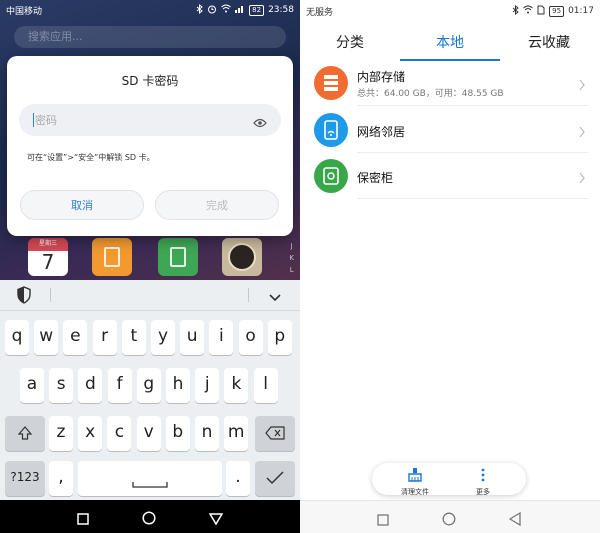  What do you see at coordinates (350, 42) in the screenshot?
I see `tab-categories: 分类` at bounding box center [350, 42].